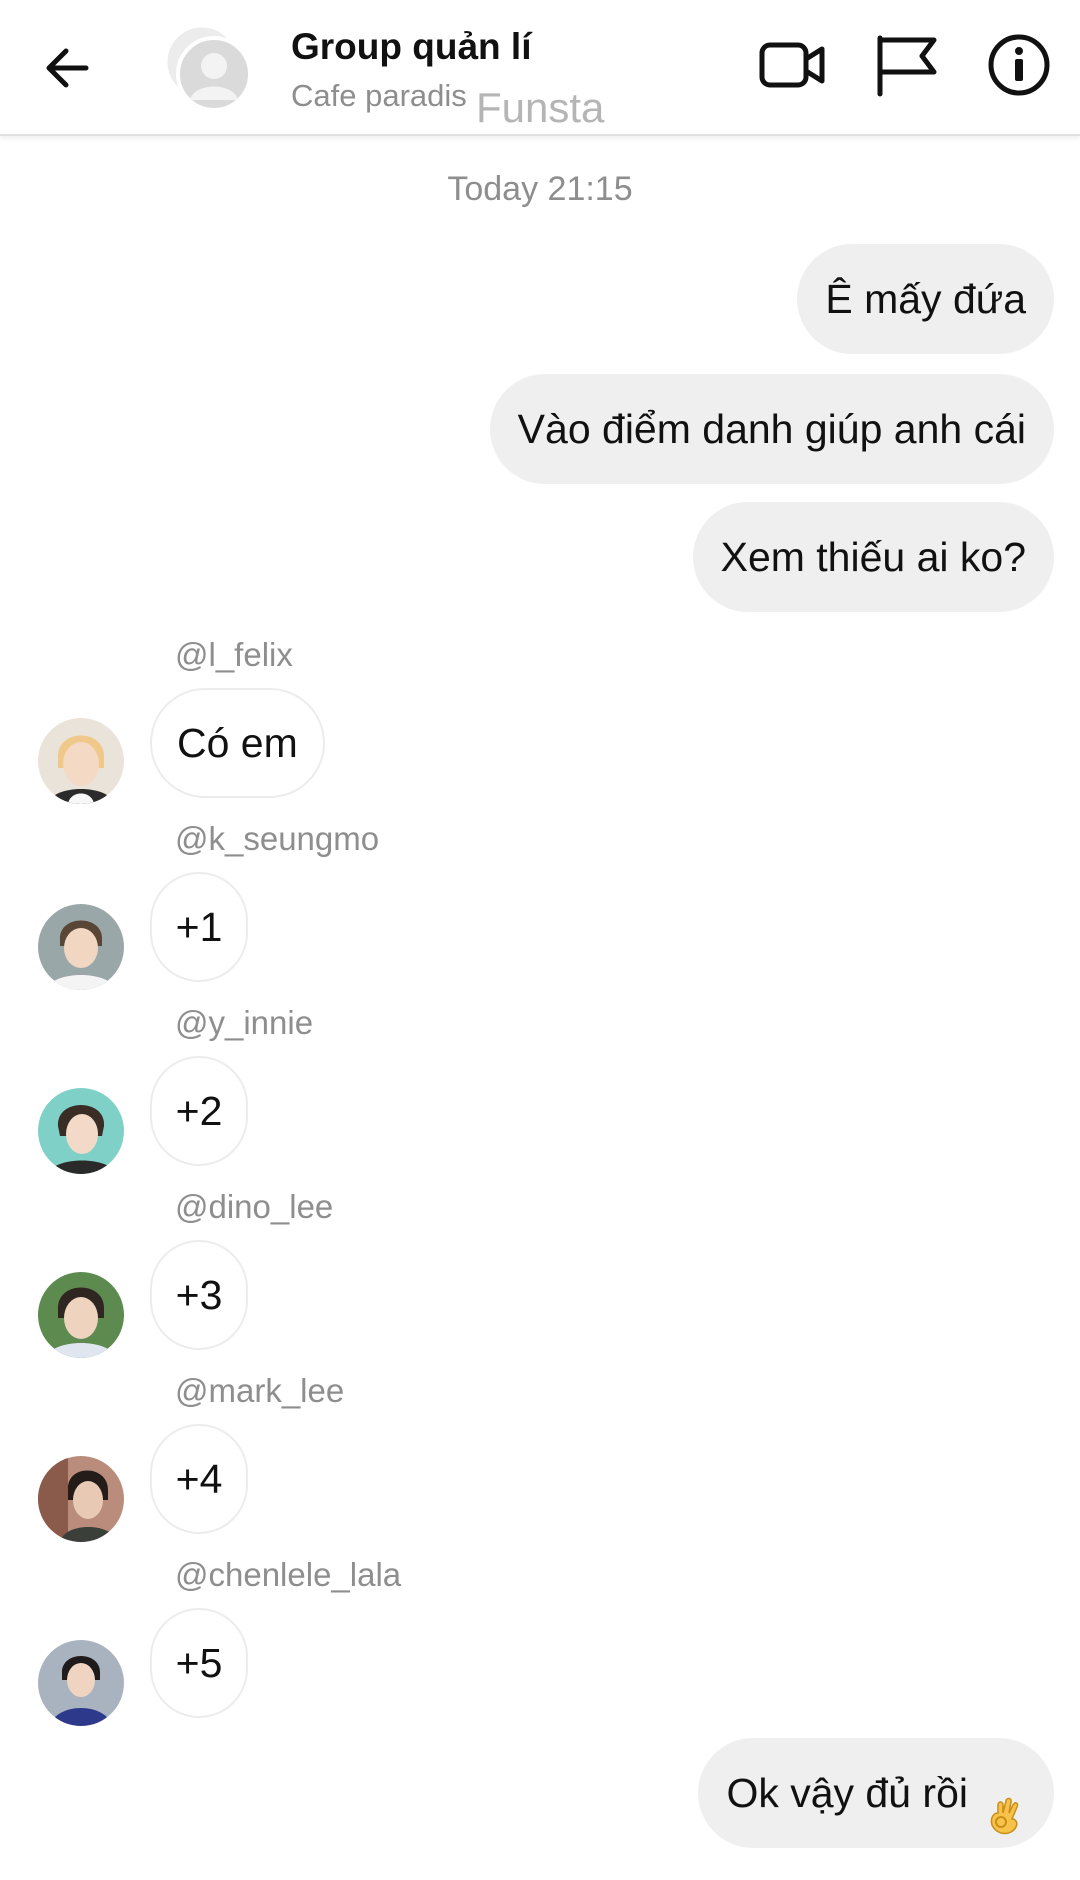 Image resolution: width=1080 pixels, height=1880 pixels. Describe the element at coordinates (792, 65) in the screenshot. I see `video-camera-icon` at that location.